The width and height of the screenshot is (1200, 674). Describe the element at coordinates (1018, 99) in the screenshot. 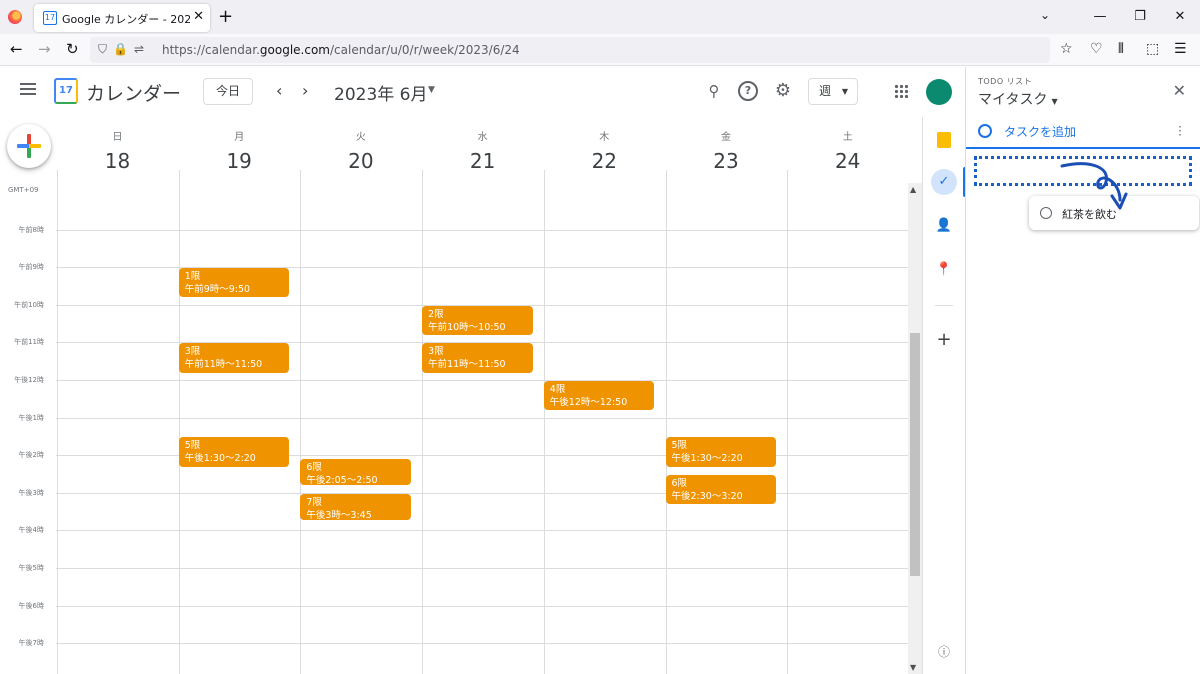

I see `task-list-selector: マイタスク ▼` at that location.